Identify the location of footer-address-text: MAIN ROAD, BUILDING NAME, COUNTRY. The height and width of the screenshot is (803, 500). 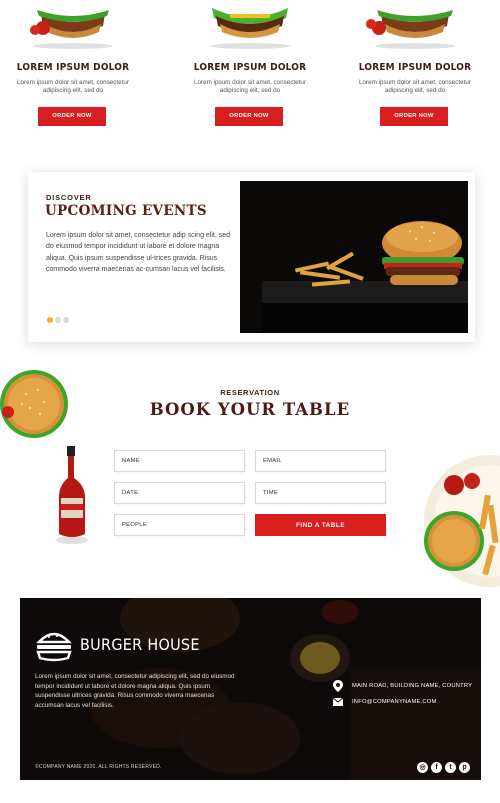
(412, 686).